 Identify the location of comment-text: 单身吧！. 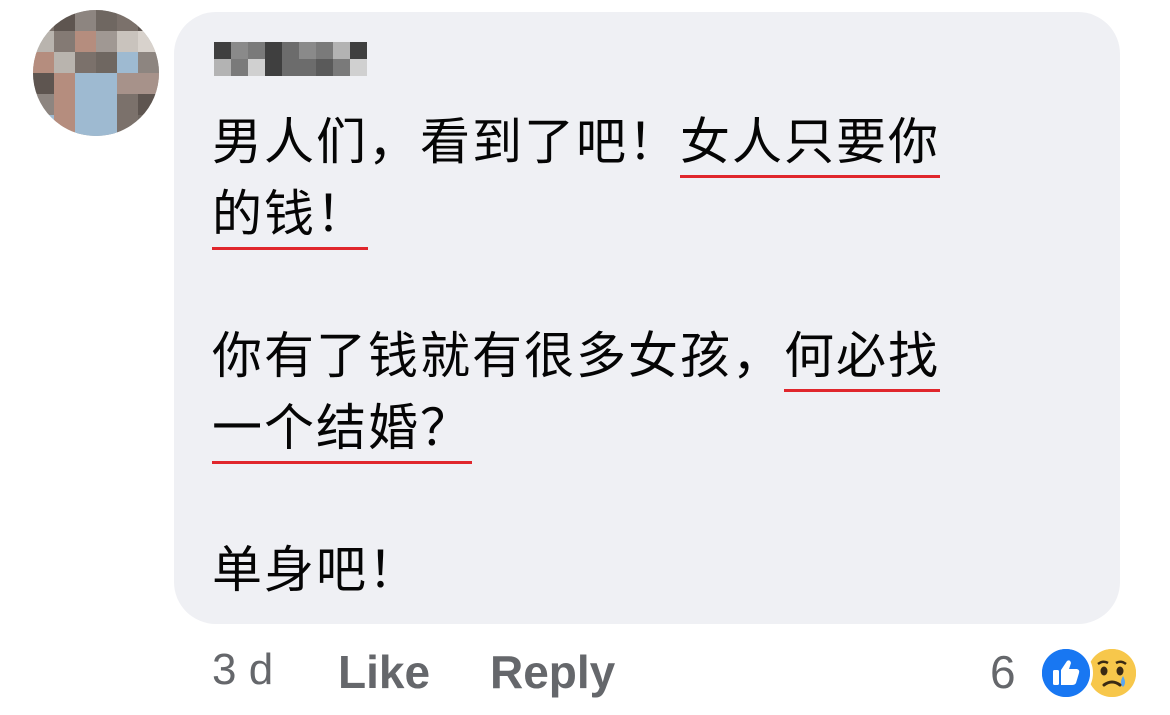
(316, 570).